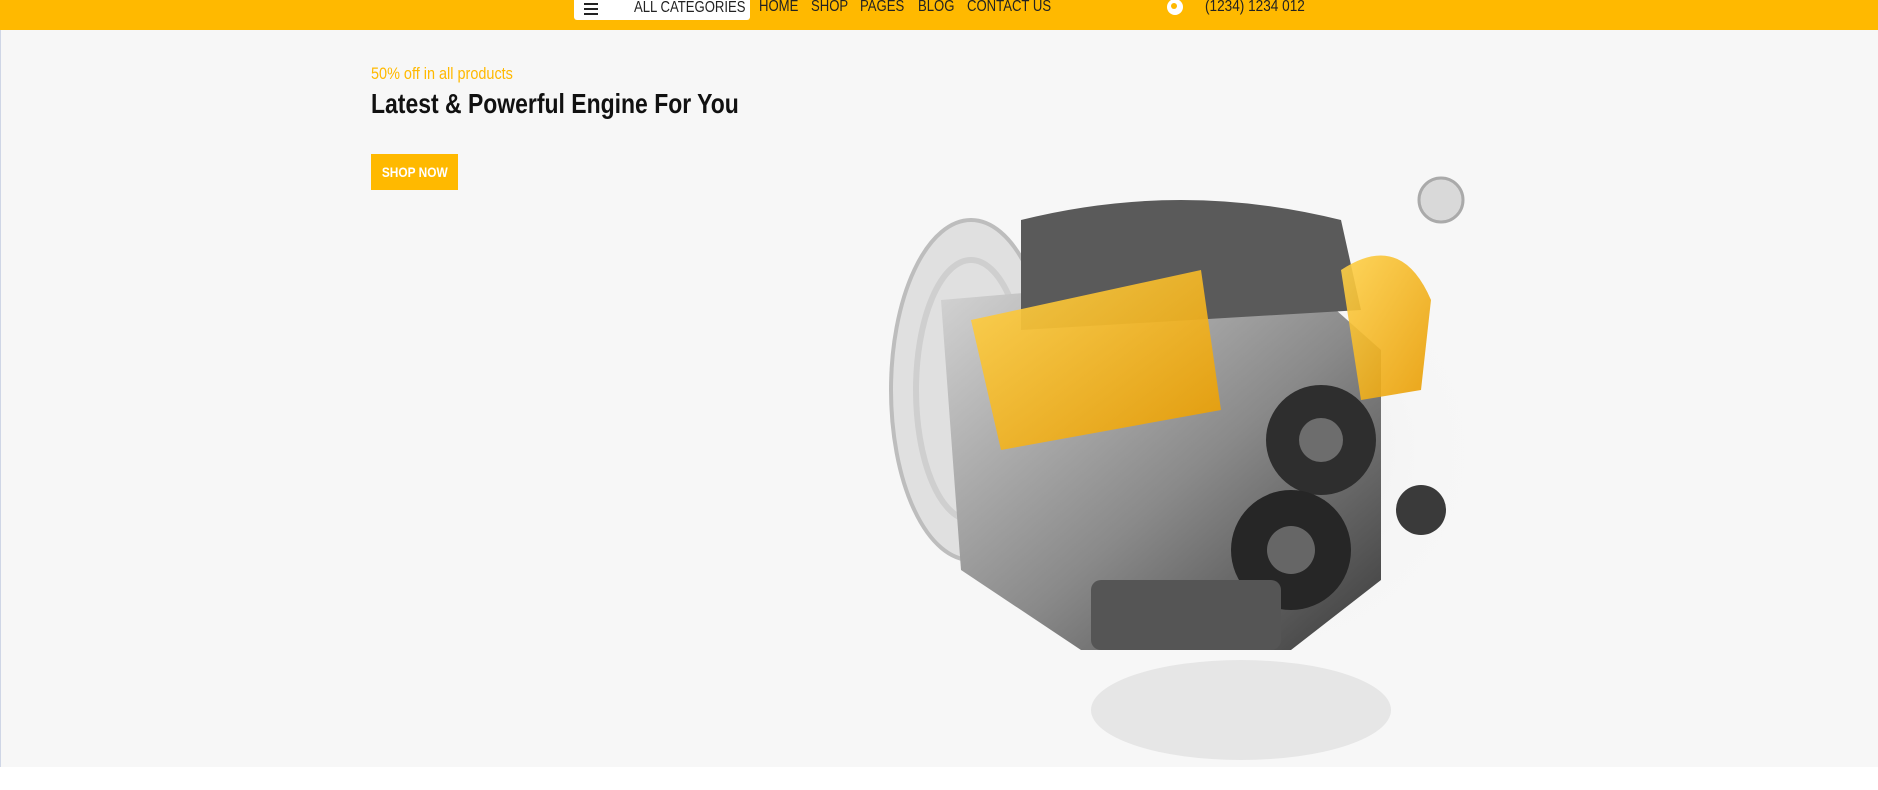 The width and height of the screenshot is (1878, 790). What do you see at coordinates (1255, 7) in the screenshot?
I see `phone-number: (1234) 1234 012` at bounding box center [1255, 7].